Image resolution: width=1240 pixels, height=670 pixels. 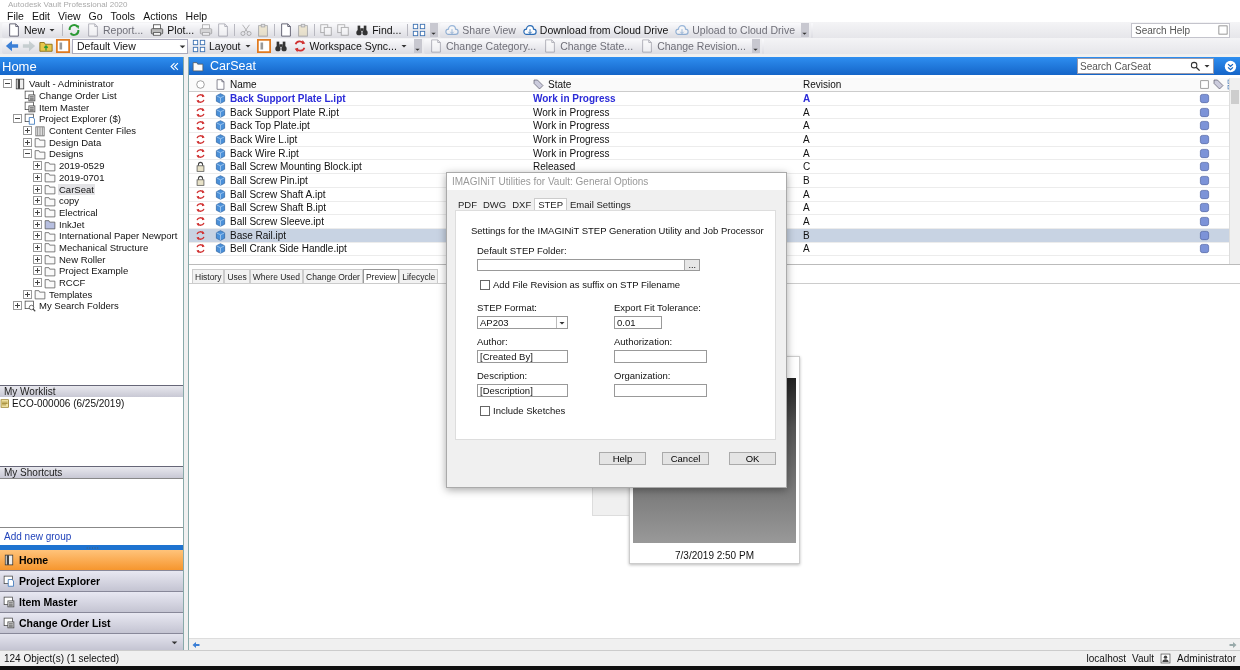 I want to click on file-name: Back Support Plate R.ipt, so click(x=284, y=112).